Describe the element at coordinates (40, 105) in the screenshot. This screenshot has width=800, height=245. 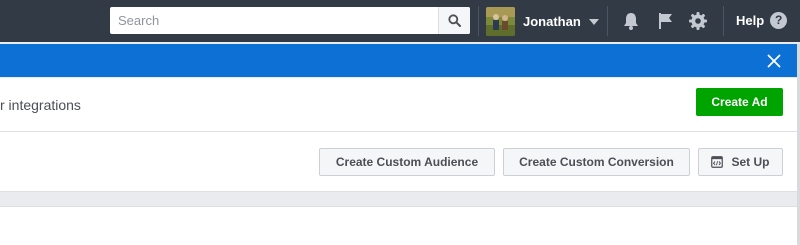
I see `page-title: r integrations` at that location.